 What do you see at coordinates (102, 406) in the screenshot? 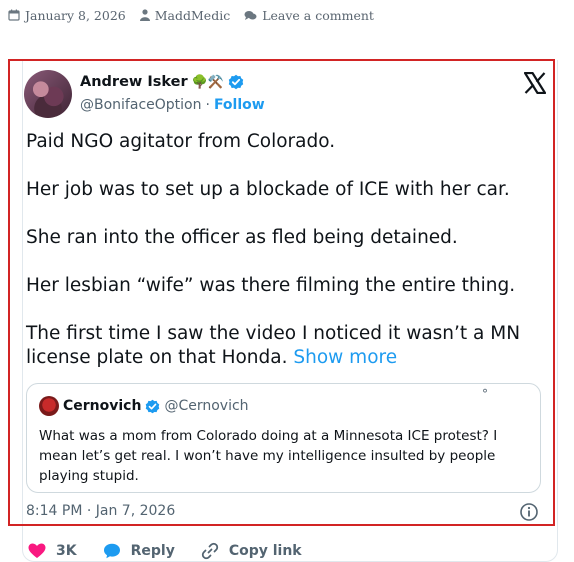
I see `quote-author-name: Cernovich` at bounding box center [102, 406].